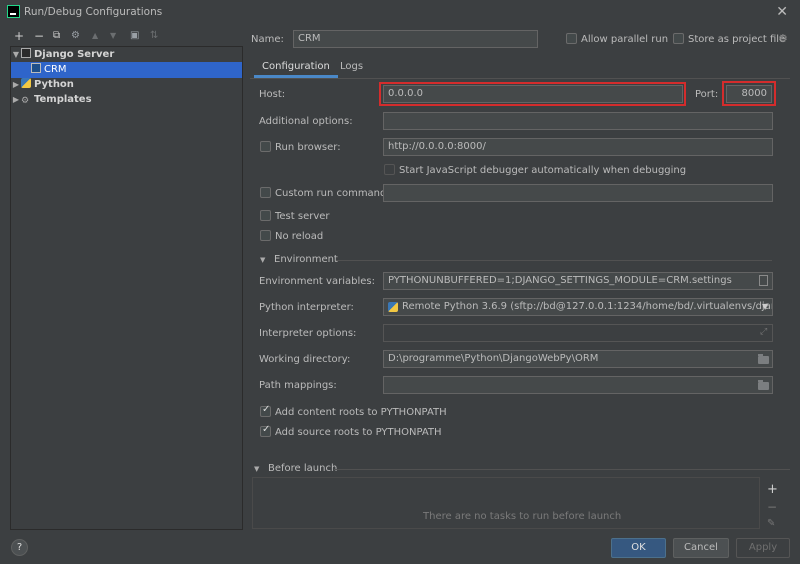 This screenshot has height=564, width=800. I want to click on add-source-roots-checkbox, so click(265, 430).